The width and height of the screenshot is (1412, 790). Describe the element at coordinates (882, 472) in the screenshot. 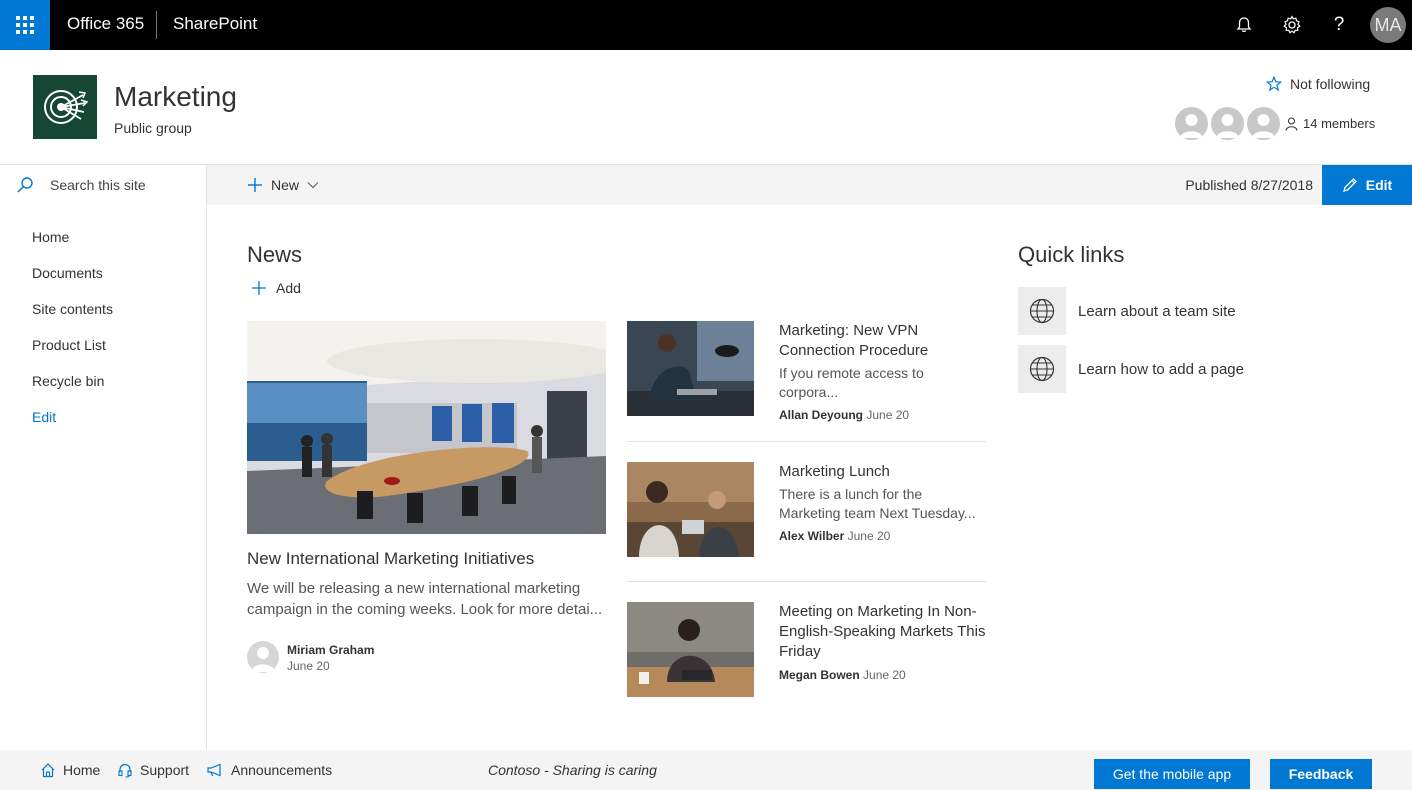

I see `news-item-title: Marketing Lunch` at that location.